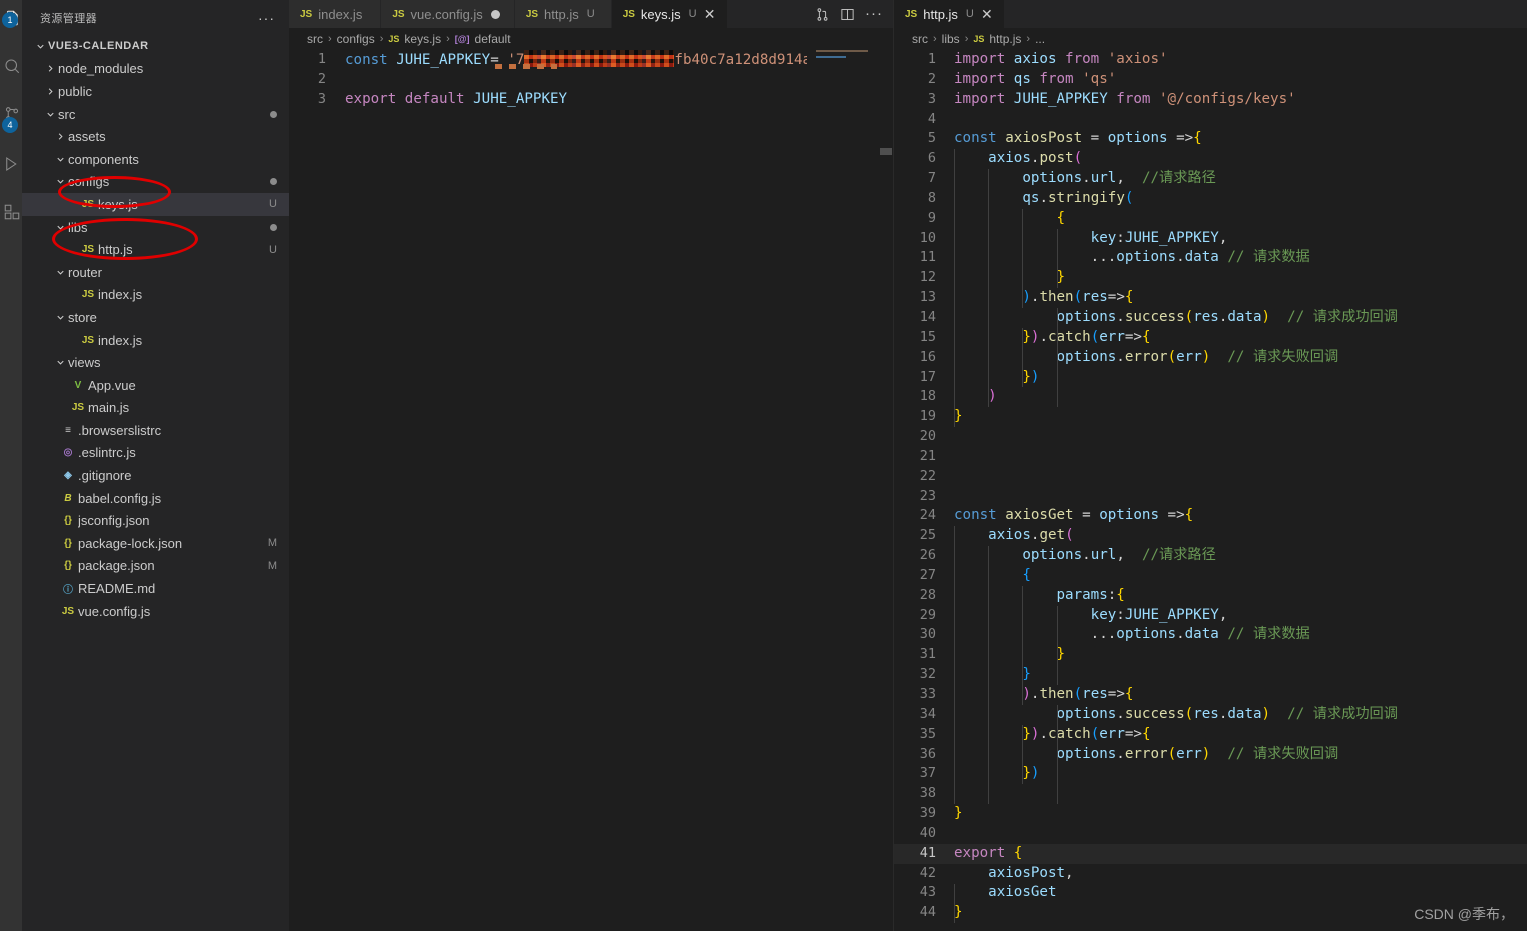 Image resolution: width=1527 pixels, height=931 pixels. Describe the element at coordinates (1005, 39) in the screenshot. I see `breadcrumb-item: http.js` at that location.